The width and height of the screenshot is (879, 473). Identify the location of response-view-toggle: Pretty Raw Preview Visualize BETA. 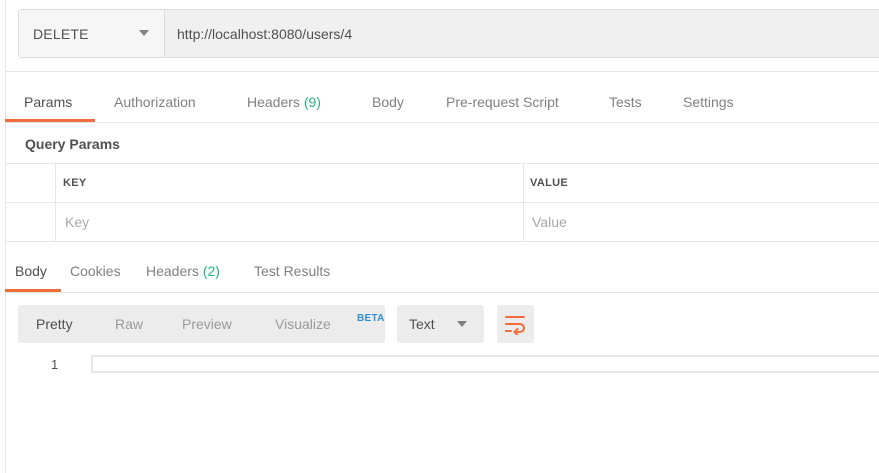
(201, 324).